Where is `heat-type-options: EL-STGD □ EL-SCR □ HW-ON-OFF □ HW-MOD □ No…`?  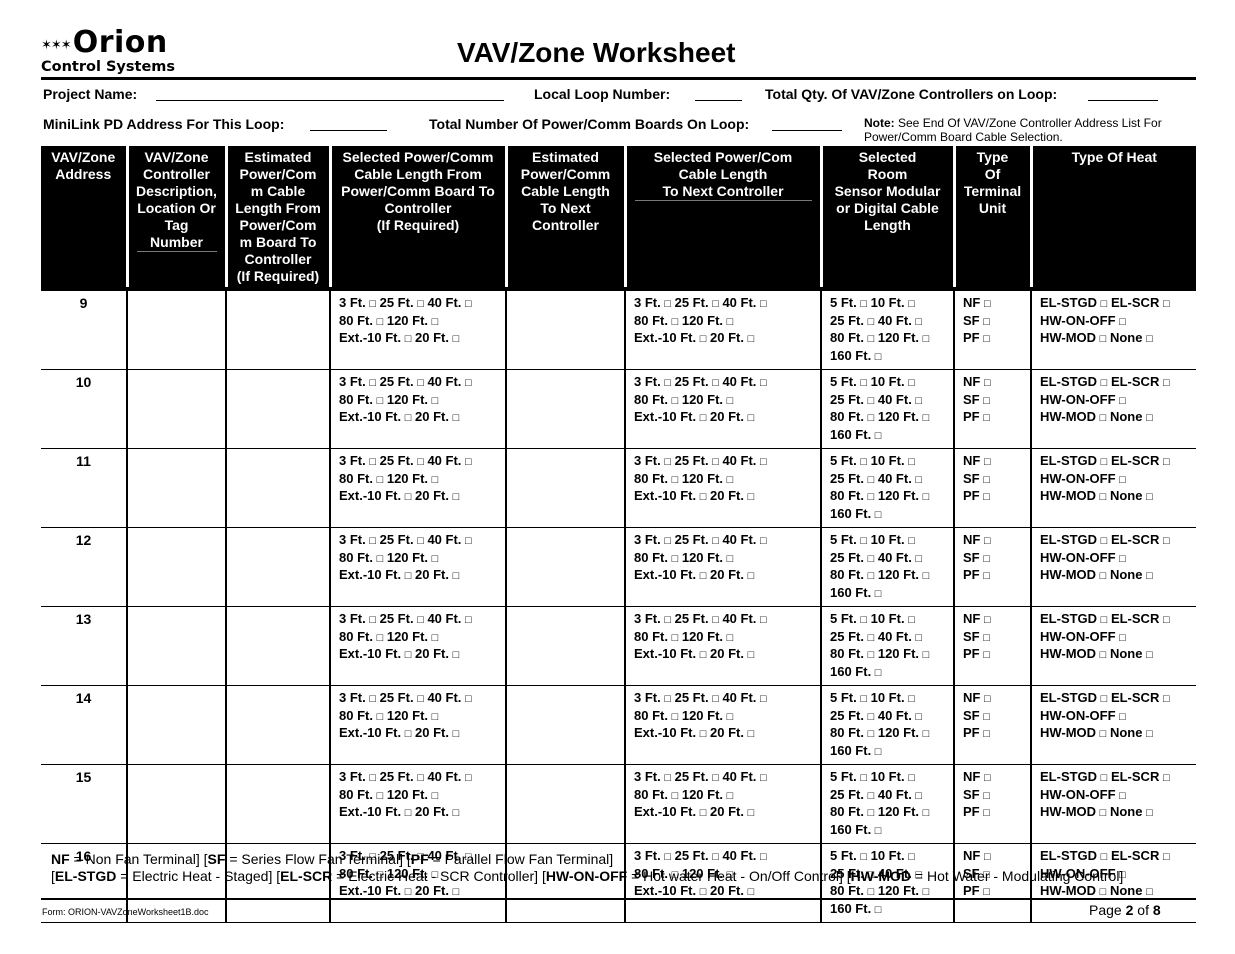
heat-type-options: EL-STGD □ EL-SCR □ HW-ON-OFF □ HW-MOD □ No… is located at coordinates (1114, 637).